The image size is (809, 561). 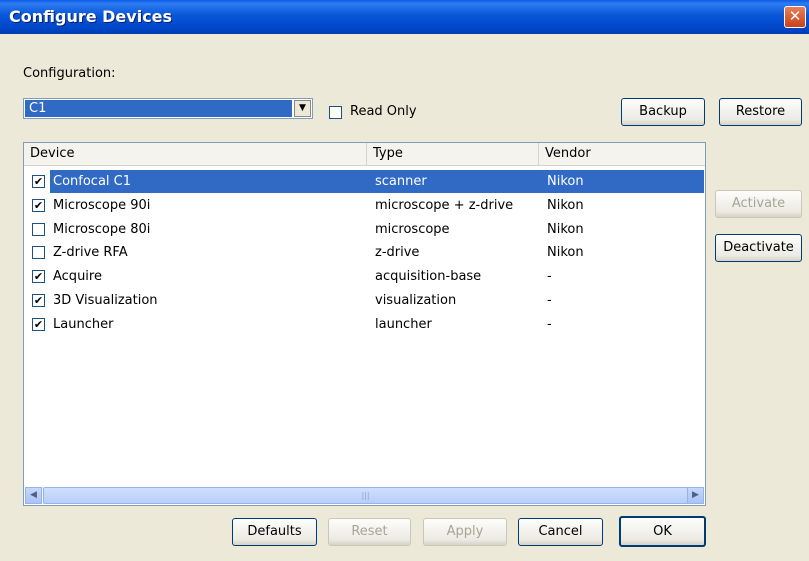 I want to click on table-row: ✔ Microscope 90i microscope + z-drive Nikon, so click(x=364, y=205).